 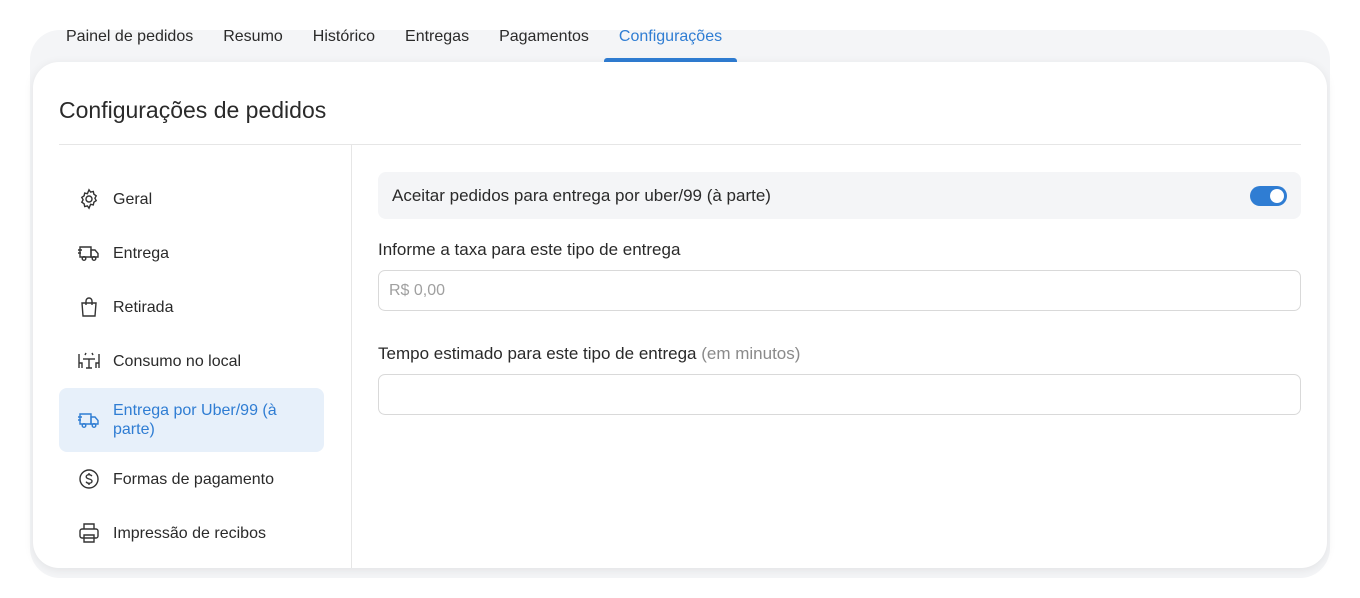 What do you see at coordinates (537, 353) in the screenshot?
I see `time-label-text: Tempo estimado para este tipo de entrega` at bounding box center [537, 353].